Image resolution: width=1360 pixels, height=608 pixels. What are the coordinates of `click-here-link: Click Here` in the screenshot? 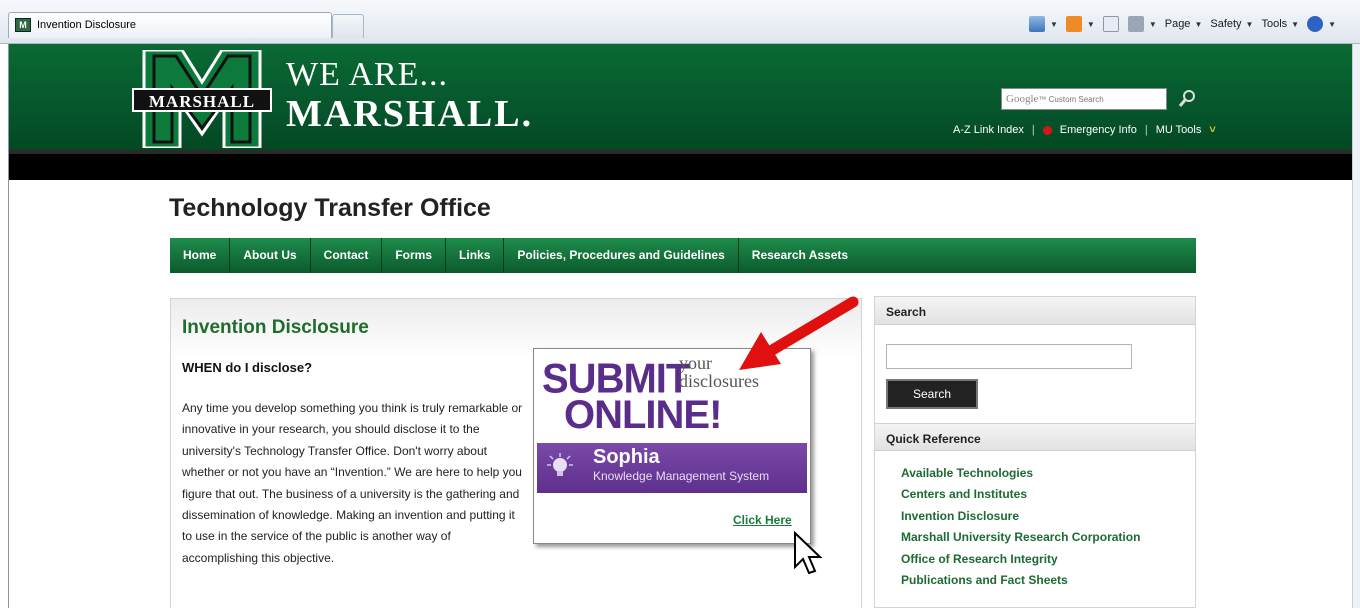 It's located at (762, 520).